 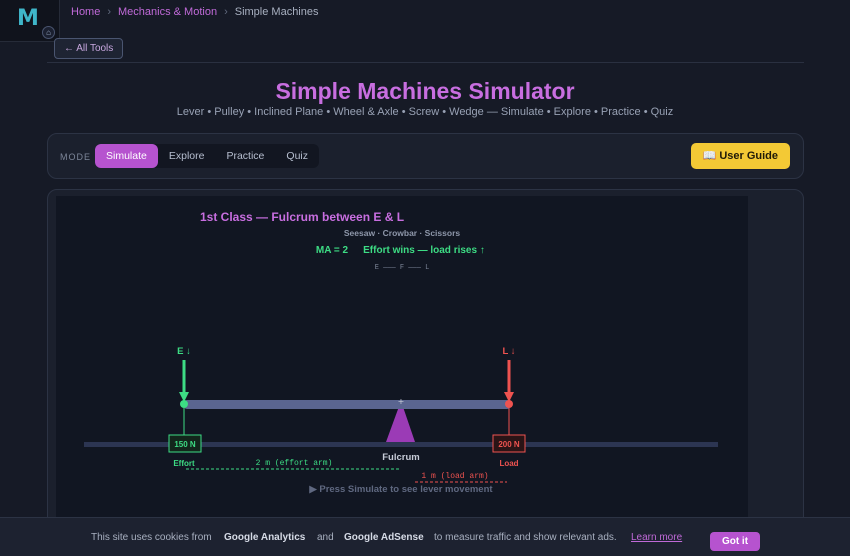 I want to click on effort-caption: Effort, so click(x=184, y=463).